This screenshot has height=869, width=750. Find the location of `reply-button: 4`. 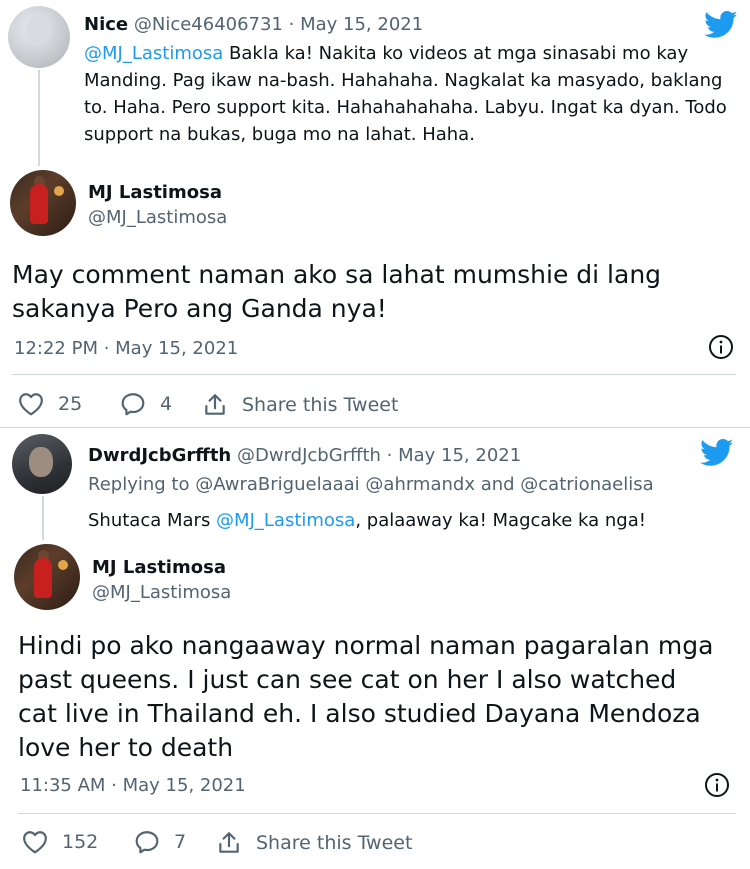

reply-button: 4 is located at coordinates (146, 404).